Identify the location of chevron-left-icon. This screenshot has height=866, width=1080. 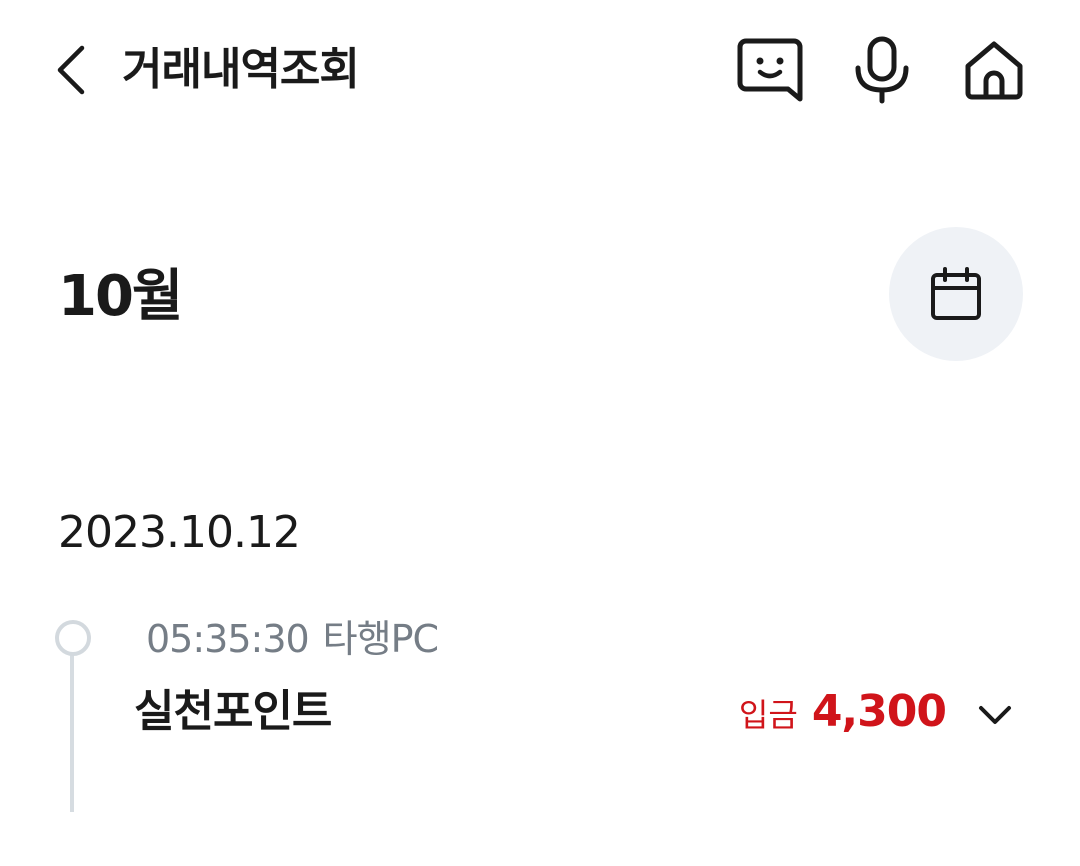
(71, 70).